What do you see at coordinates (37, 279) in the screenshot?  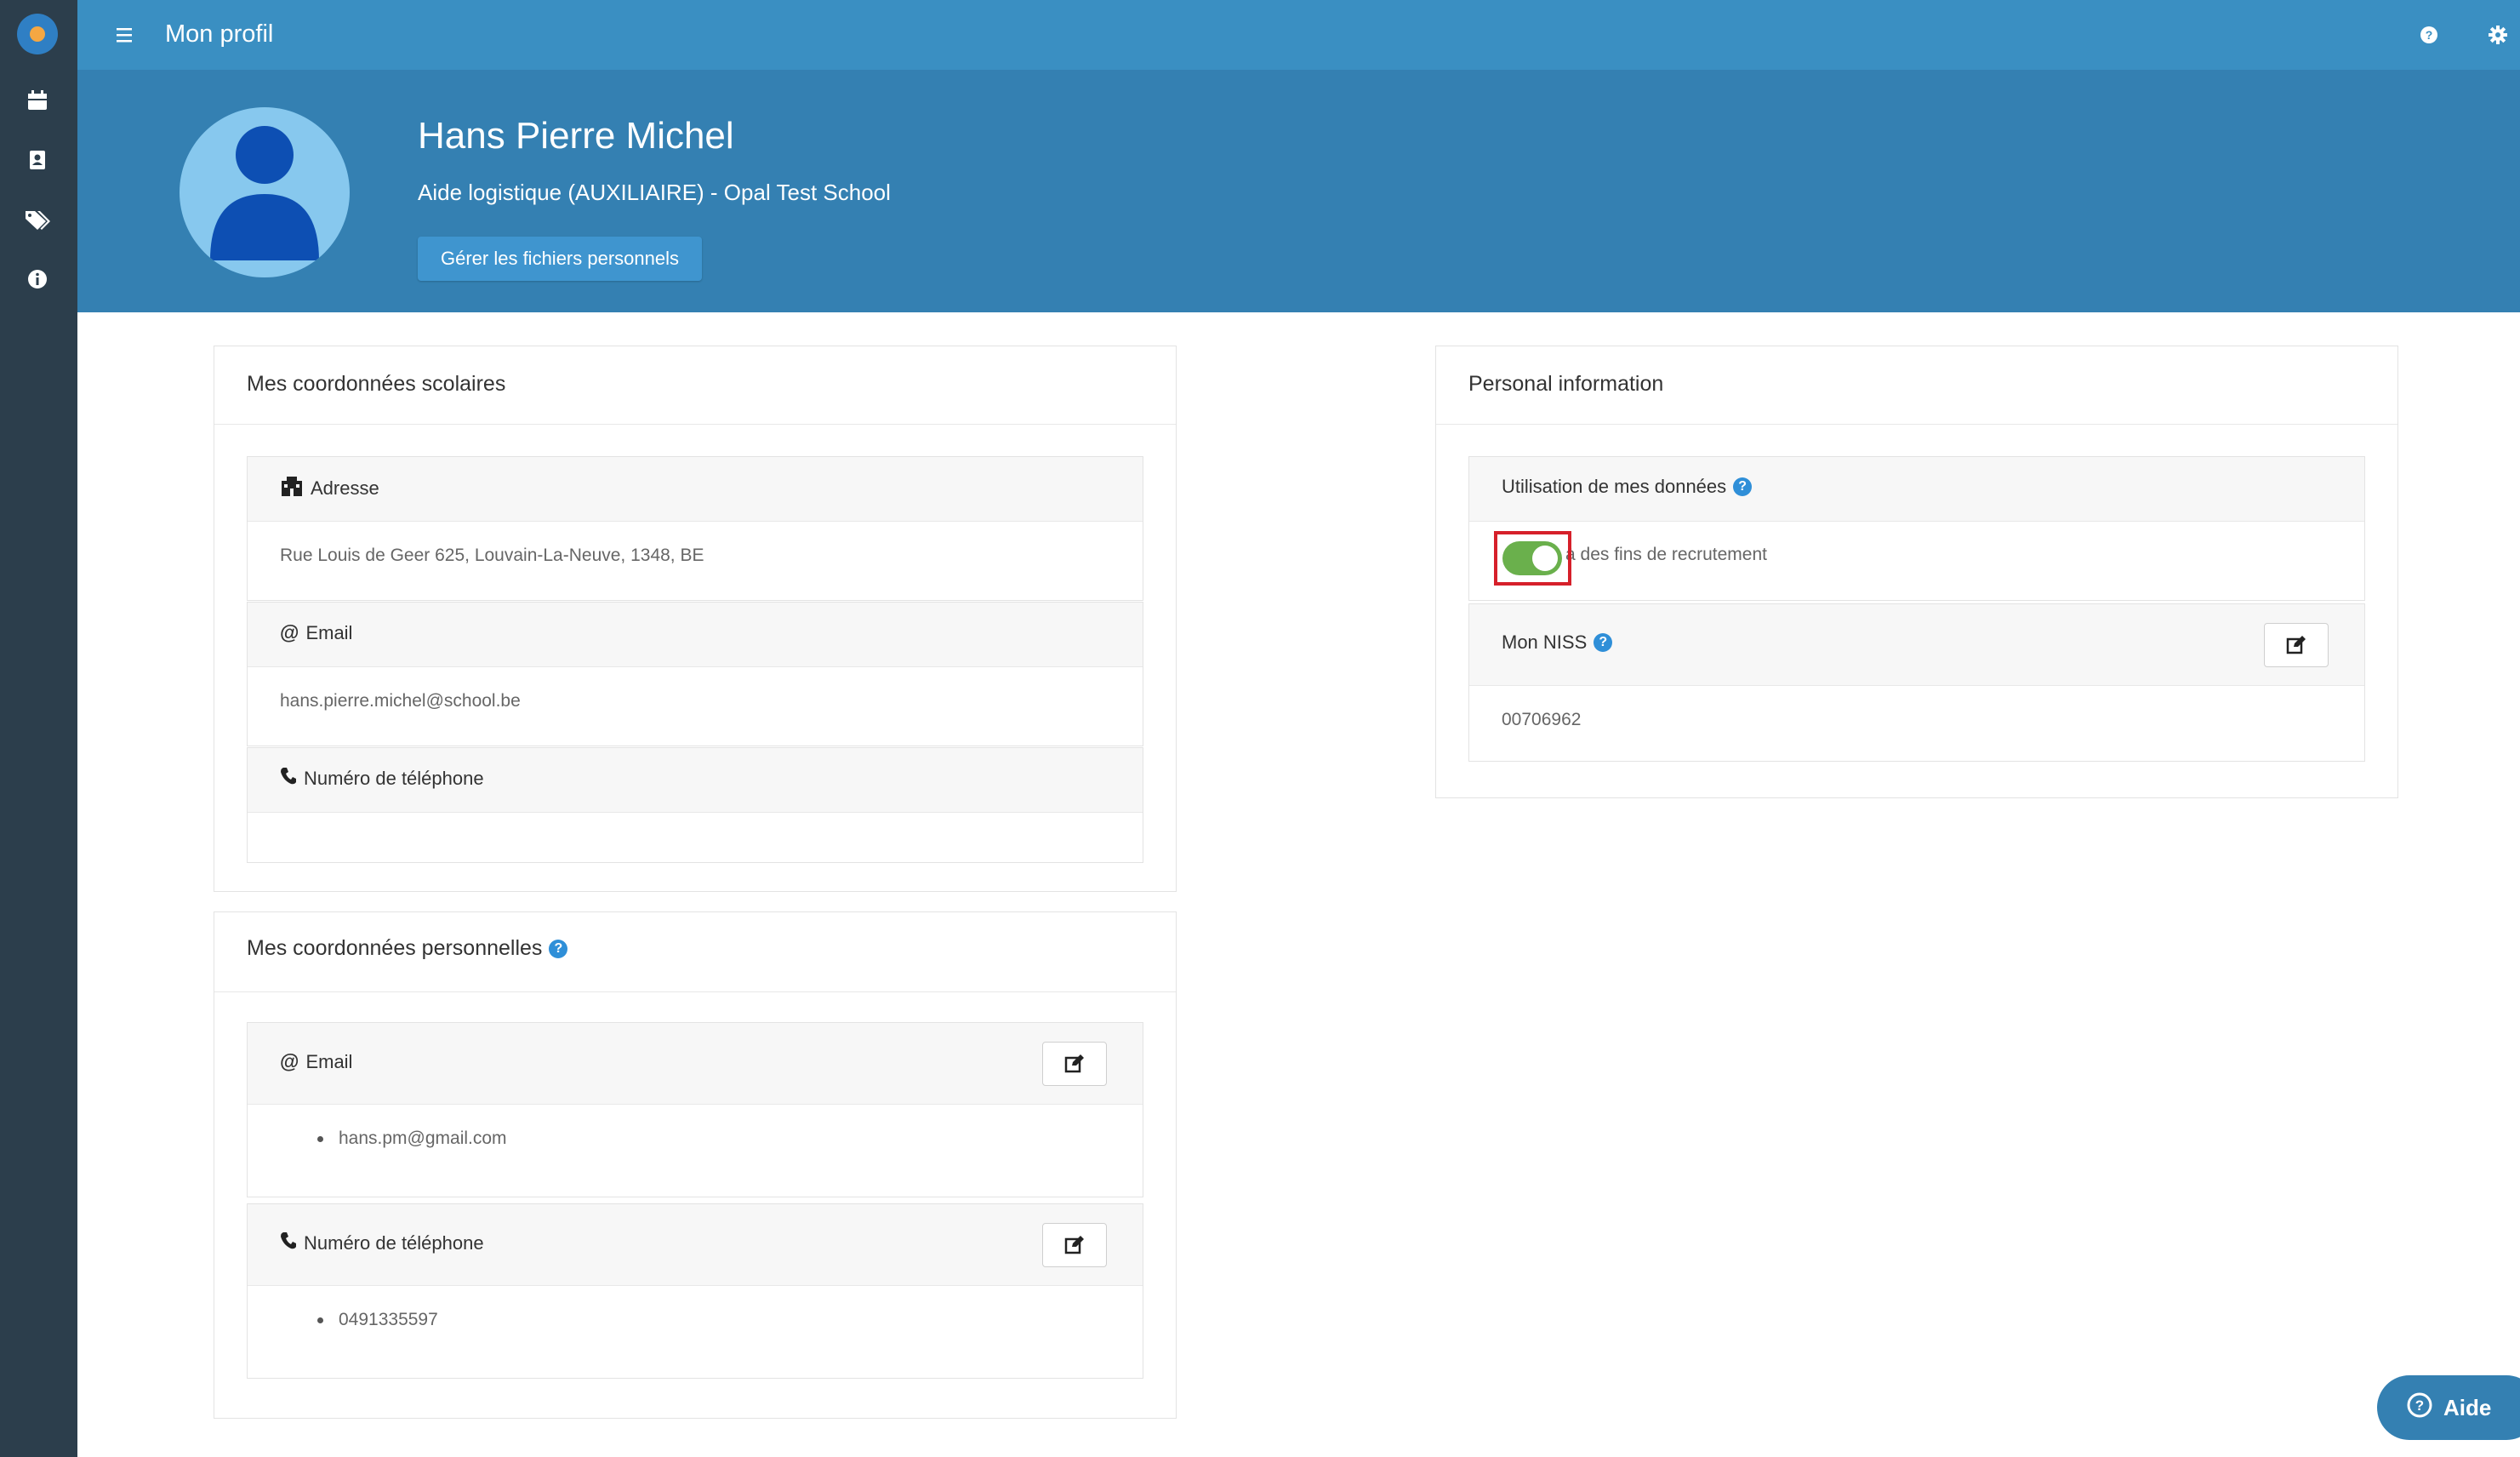 I see `info-icon` at bounding box center [37, 279].